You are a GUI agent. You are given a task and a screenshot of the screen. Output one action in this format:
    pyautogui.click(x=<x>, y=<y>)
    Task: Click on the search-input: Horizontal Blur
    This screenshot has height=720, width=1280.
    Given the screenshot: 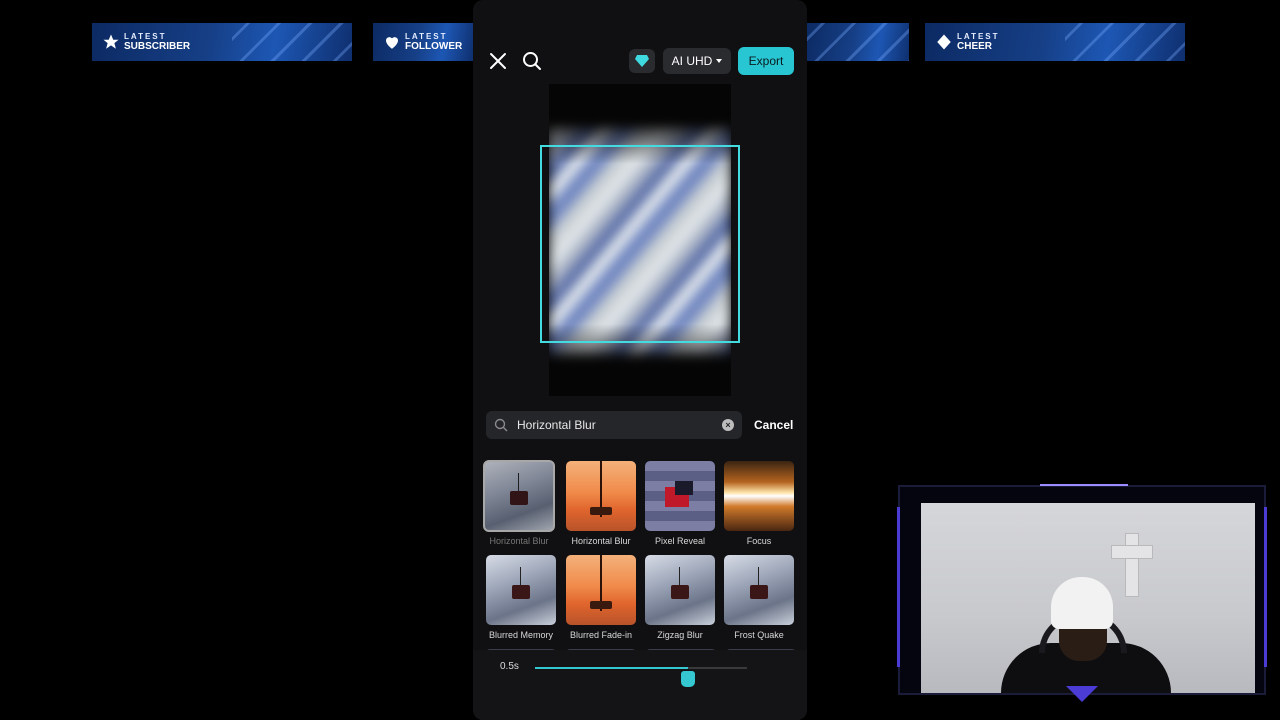 What is the action you would take?
    pyautogui.click(x=556, y=425)
    